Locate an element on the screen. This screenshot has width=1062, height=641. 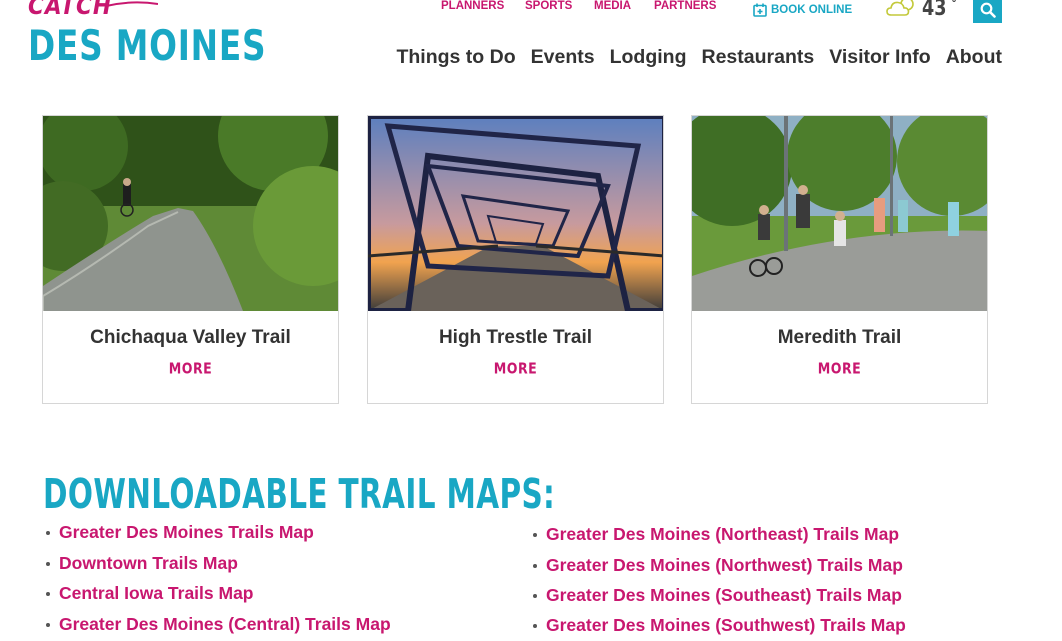
trail-card-chichaqua: Chichaqua Valley Trail MORE is located at coordinates (190, 259).